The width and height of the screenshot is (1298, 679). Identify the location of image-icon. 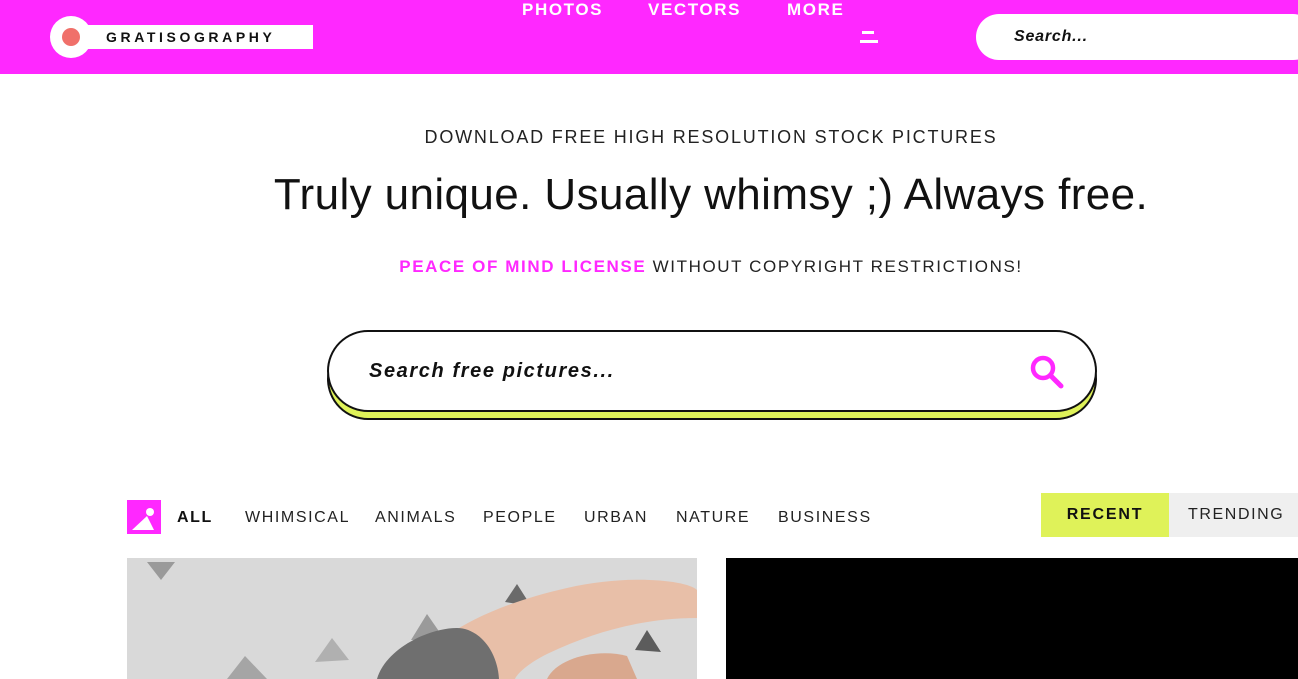
(144, 517).